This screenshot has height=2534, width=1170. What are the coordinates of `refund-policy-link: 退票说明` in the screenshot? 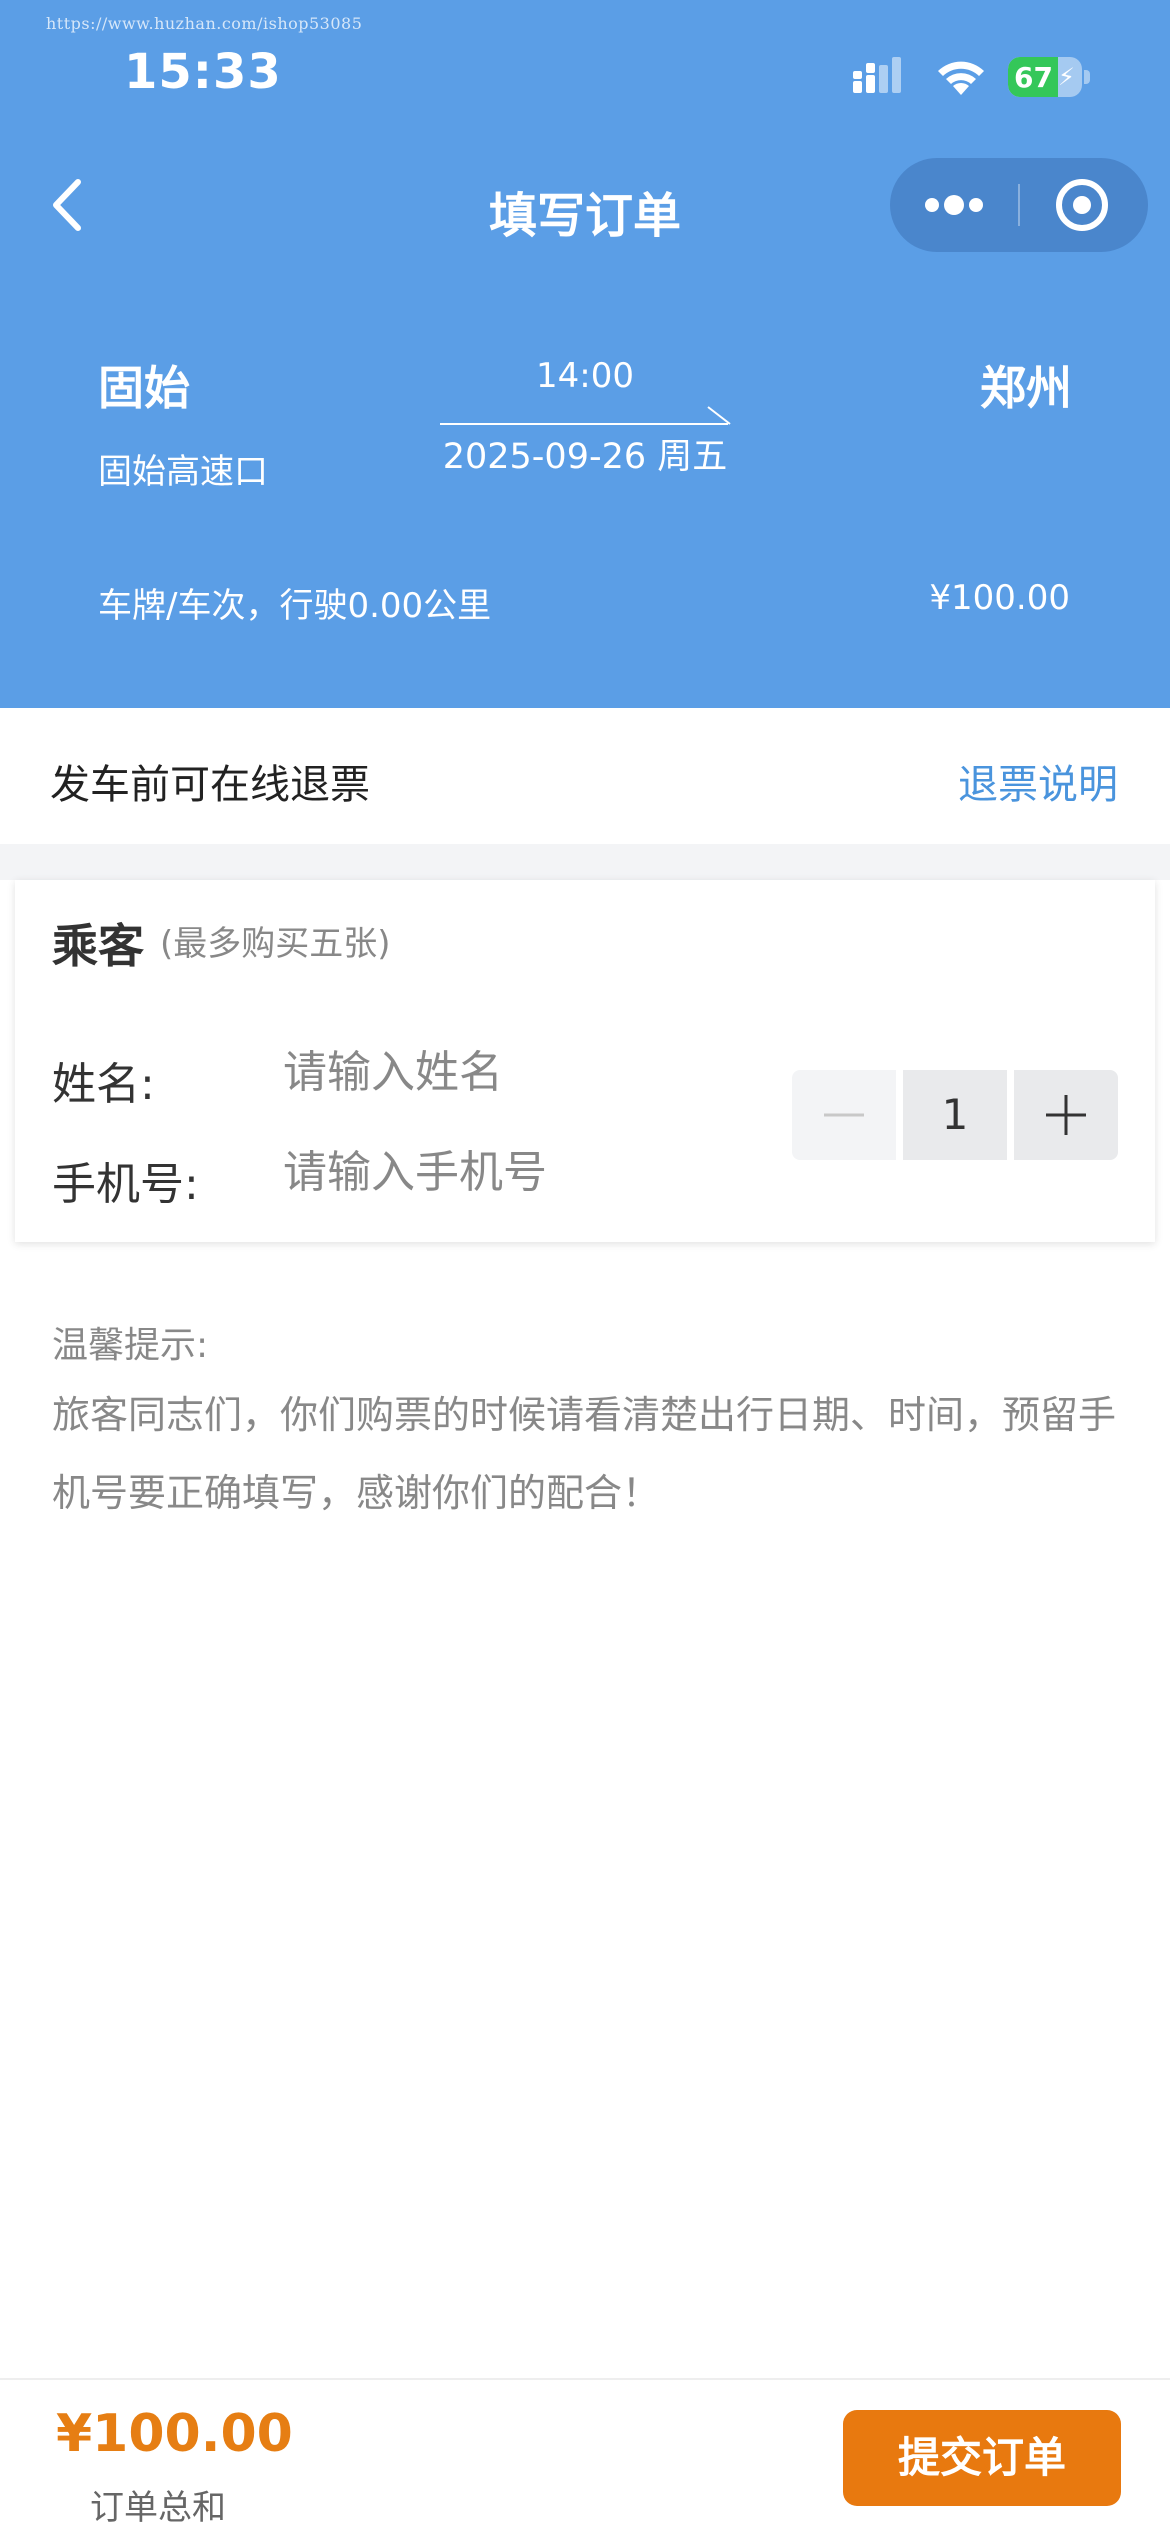 It's located at (1038, 781).